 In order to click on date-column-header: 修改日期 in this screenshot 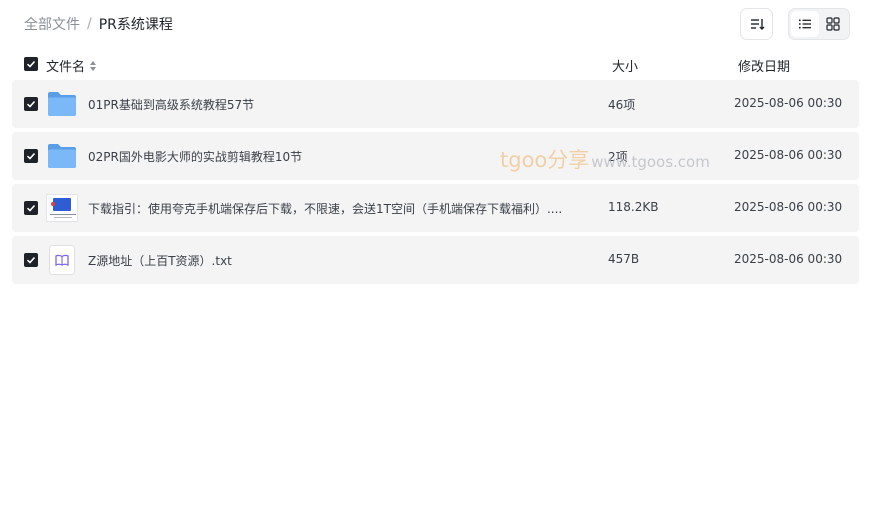, I will do `click(764, 65)`.